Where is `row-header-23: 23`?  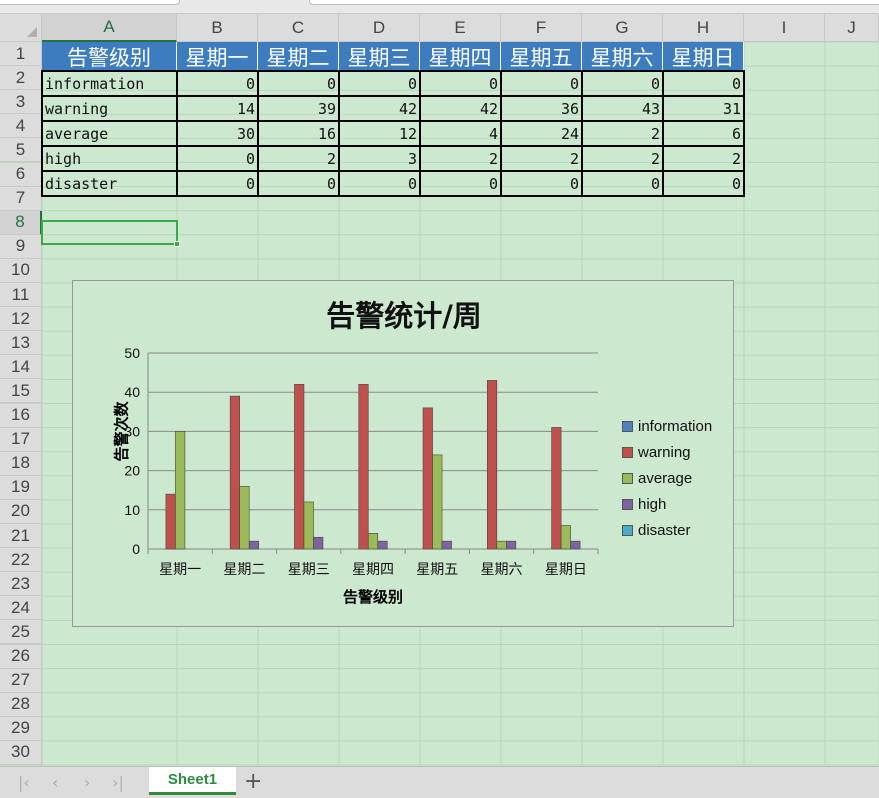 row-header-23: 23 is located at coordinates (21, 584).